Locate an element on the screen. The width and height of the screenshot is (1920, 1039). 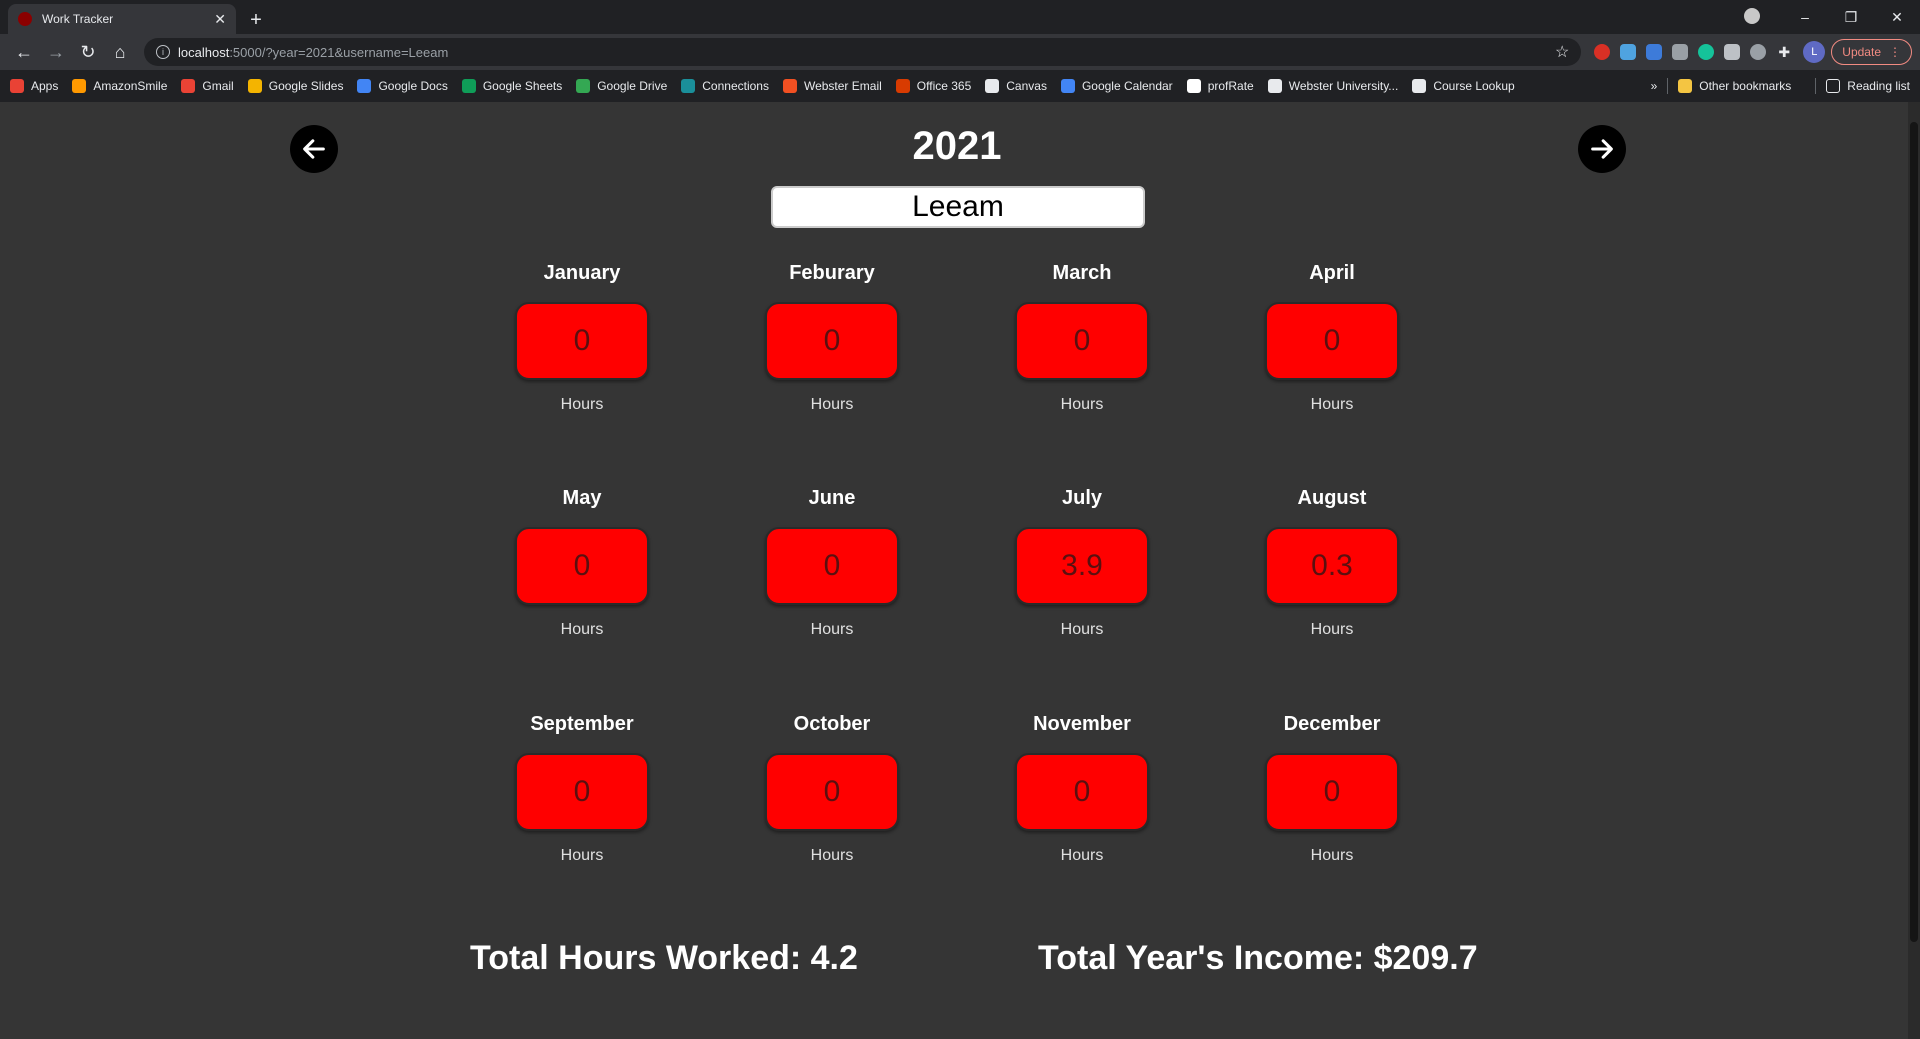
tab-title: Work Tracker is located at coordinates (78, 19).